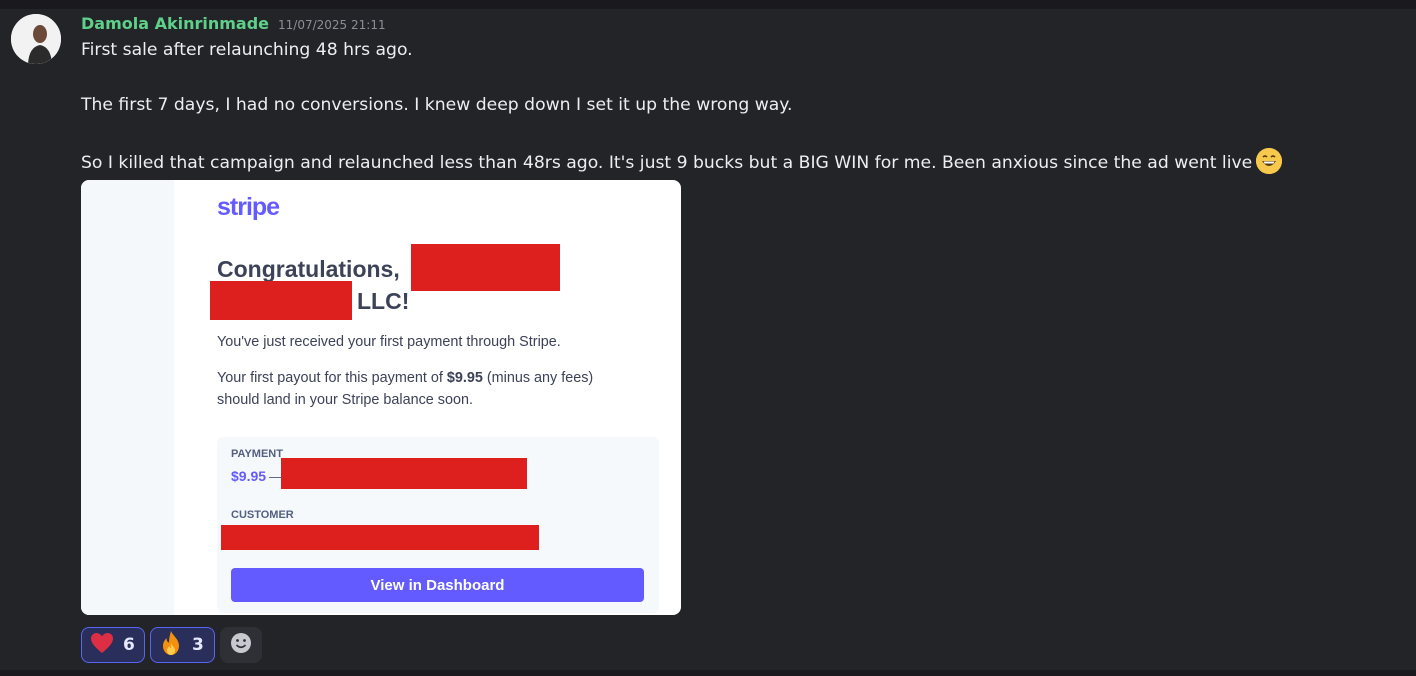 This screenshot has width=1416, height=676. What do you see at coordinates (332, 25) in the screenshot?
I see `timestamp: 11/07/2025 21:11` at bounding box center [332, 25].